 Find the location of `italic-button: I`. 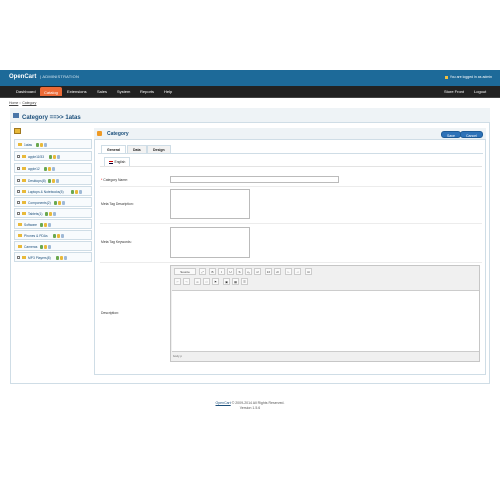

italic-button: I is located at coordinates (221, 271).